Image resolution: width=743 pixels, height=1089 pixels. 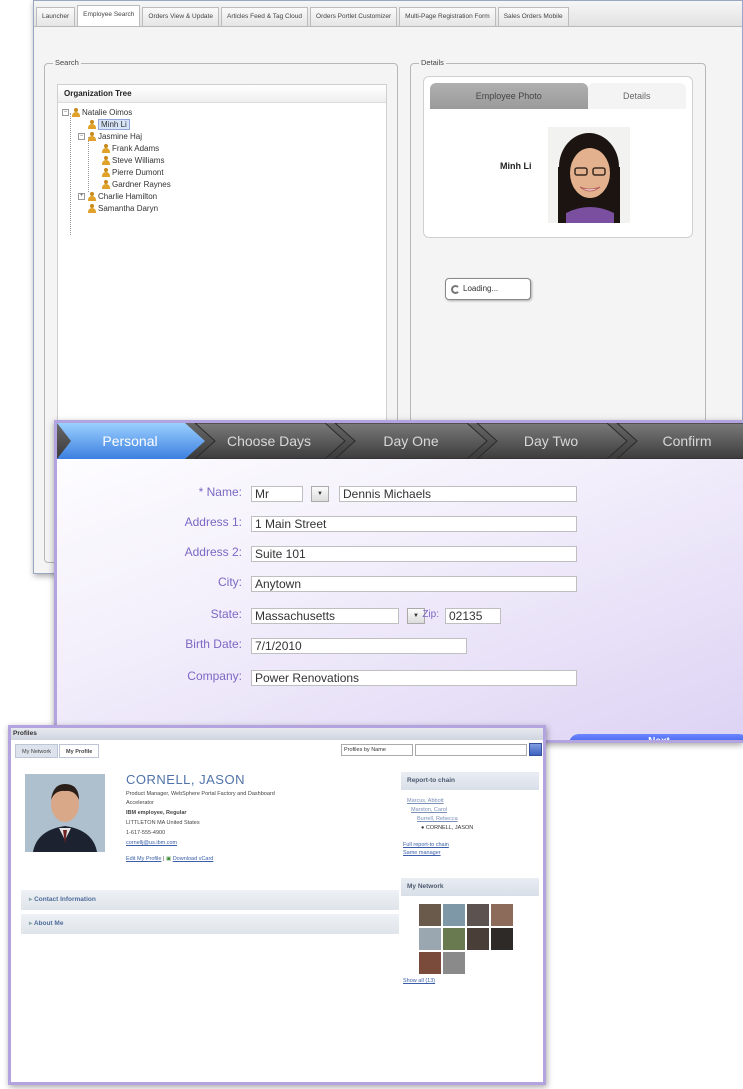 What do you see at coordinates (656, 737) in the screenshot?
I see `next-button: Next` at bounding box center [656, 737].